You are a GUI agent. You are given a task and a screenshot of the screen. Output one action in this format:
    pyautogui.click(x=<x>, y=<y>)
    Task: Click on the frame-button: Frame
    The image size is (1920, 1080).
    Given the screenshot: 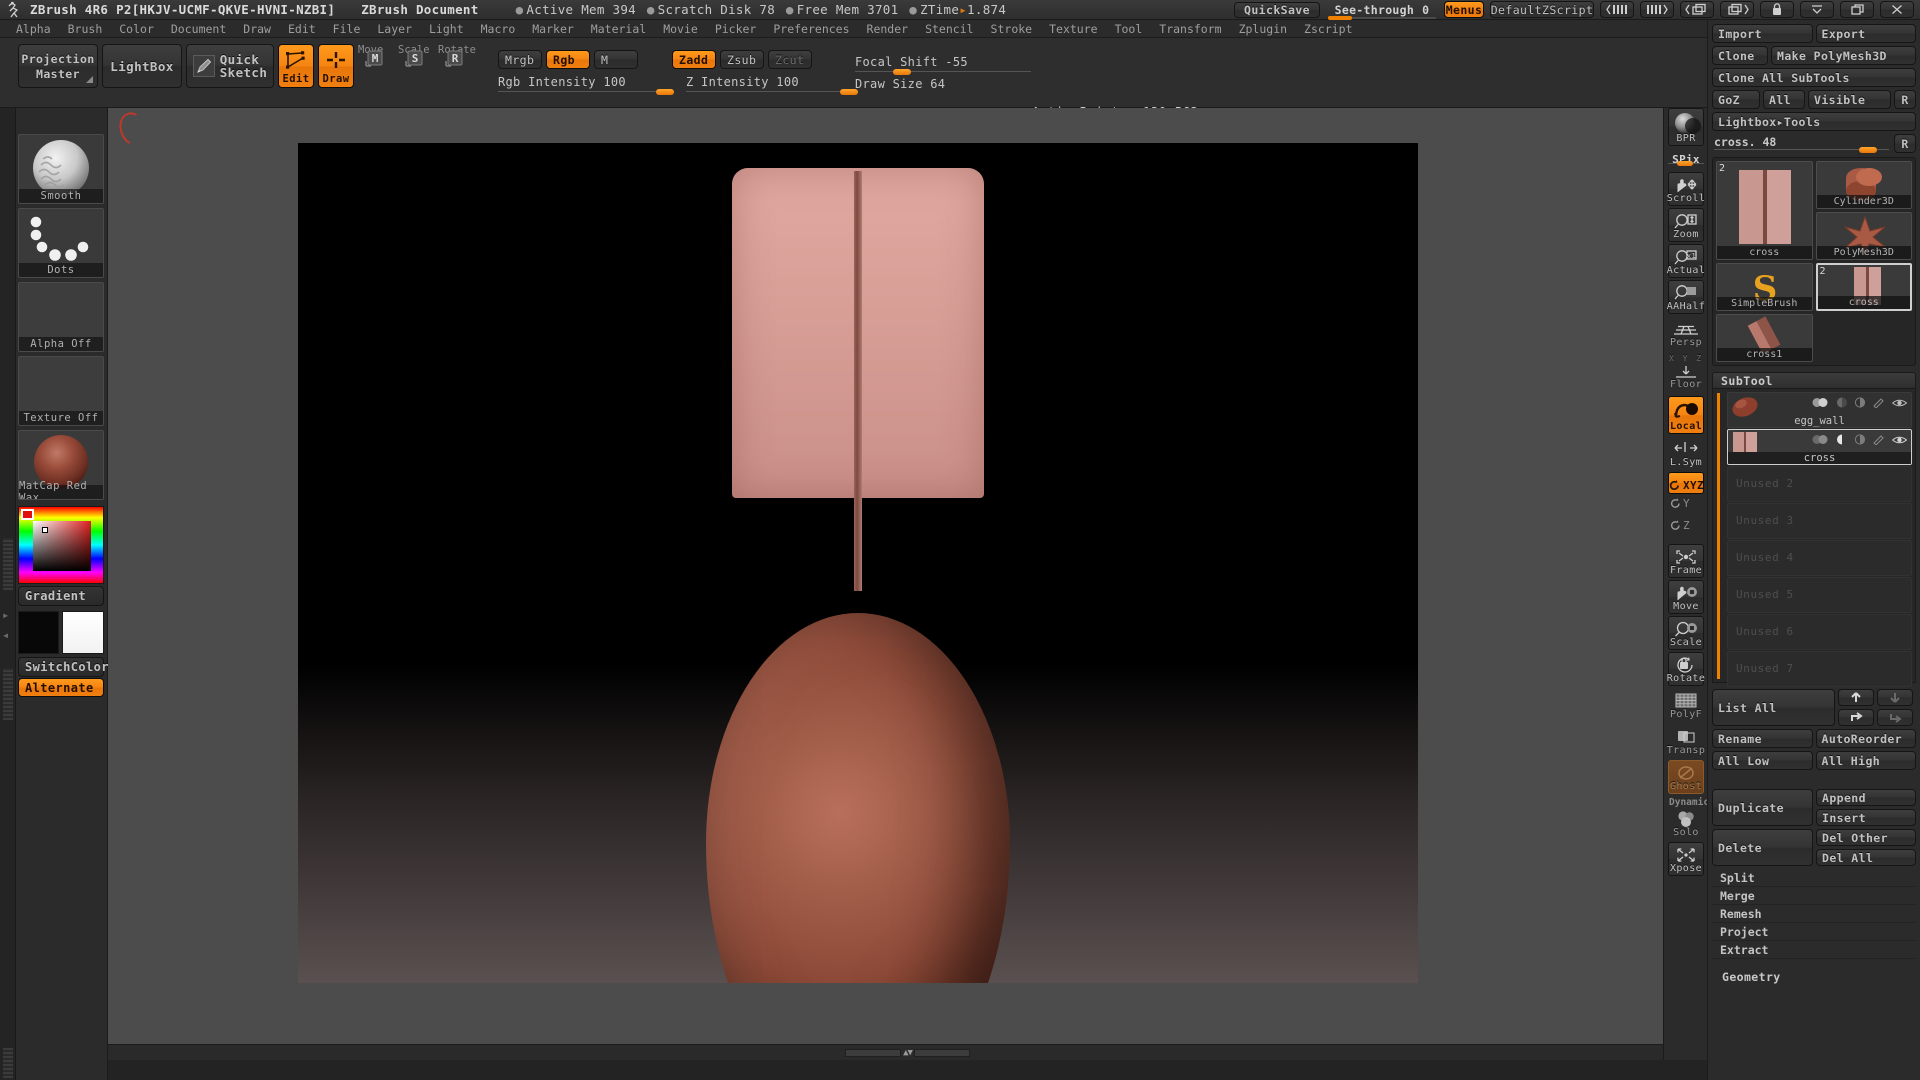 What is the action you would take?
    pyautogui.click(x=1686, y=561)
    